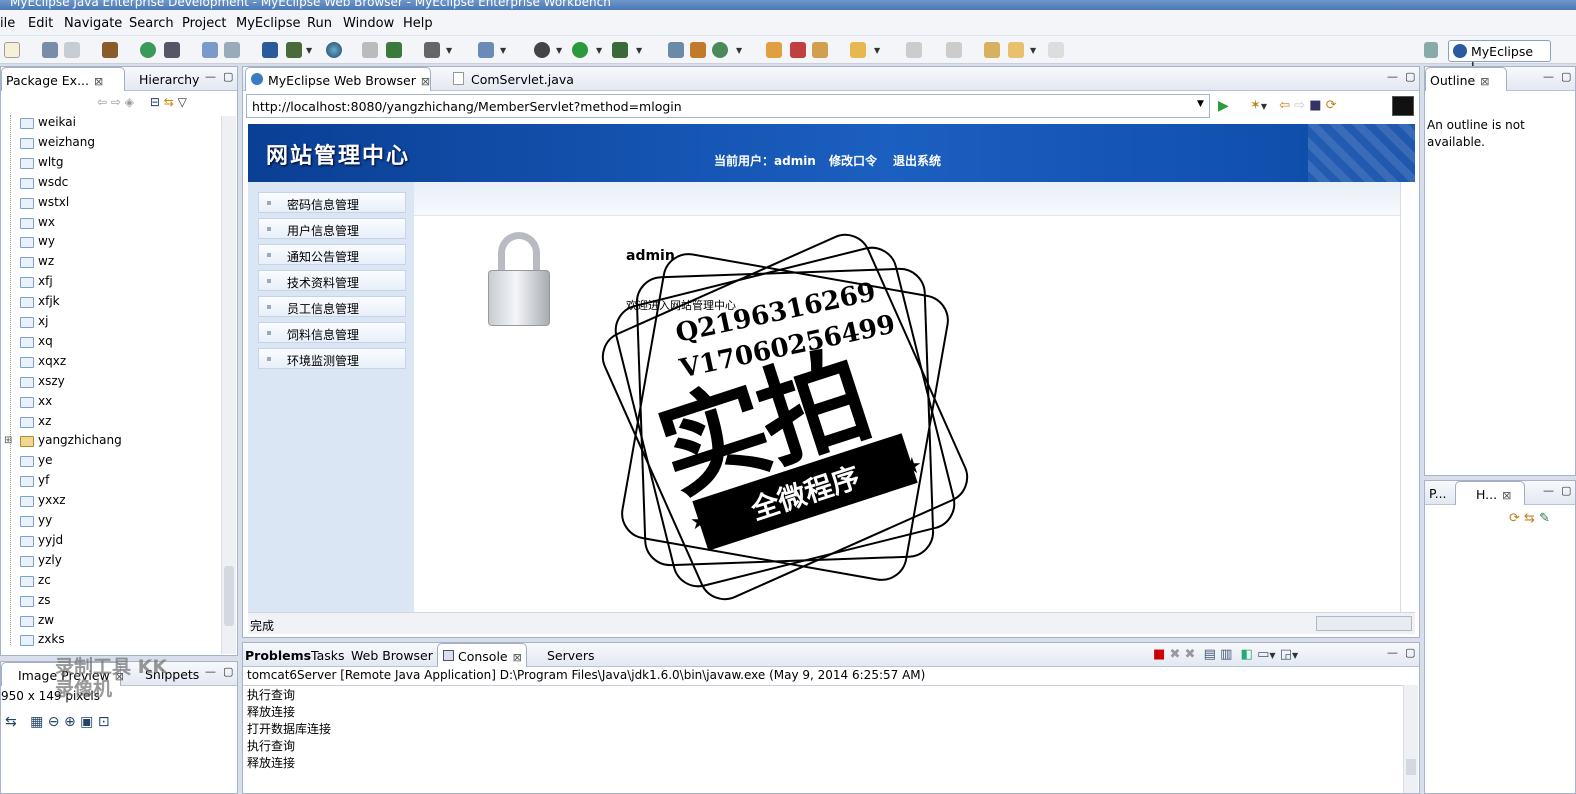 This screenshot has height=794, width=1576. Describe the element at coordinates (394, 50) in the screenshot. I see `add-icon` at that location.